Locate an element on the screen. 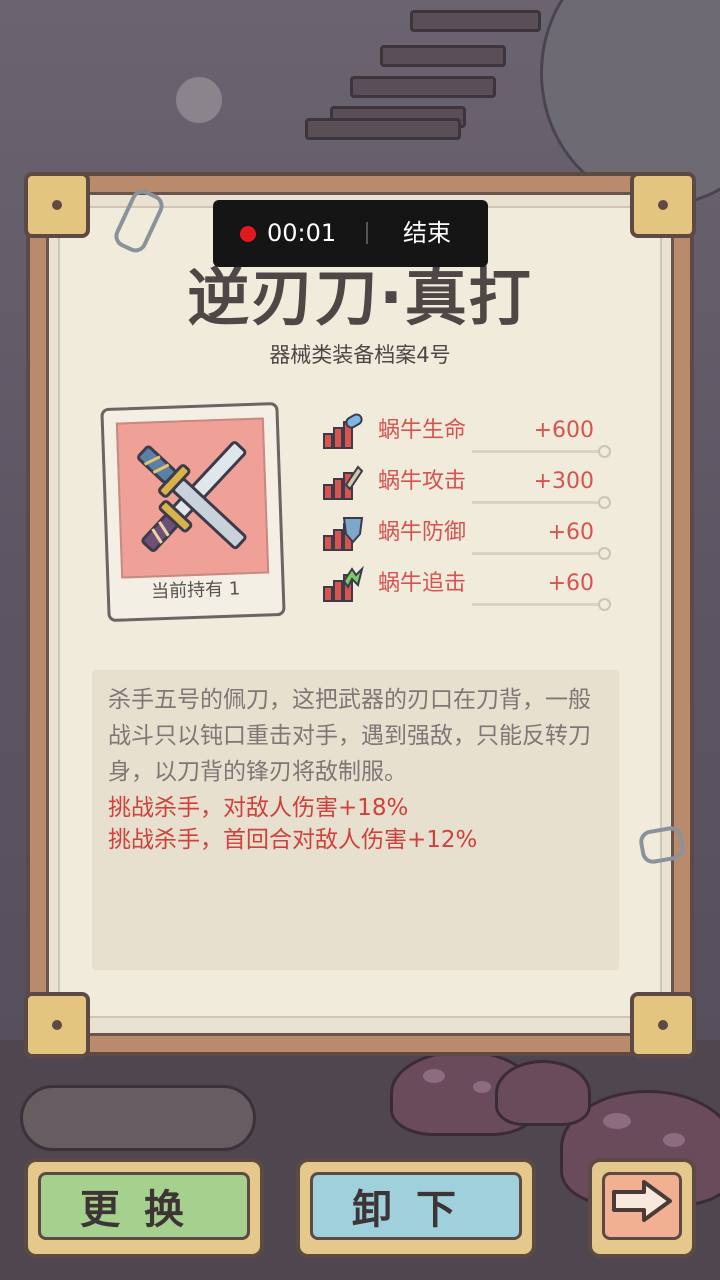  stat-row-health: 蜗牛生命 +600 is located at coordinates (466, 435).